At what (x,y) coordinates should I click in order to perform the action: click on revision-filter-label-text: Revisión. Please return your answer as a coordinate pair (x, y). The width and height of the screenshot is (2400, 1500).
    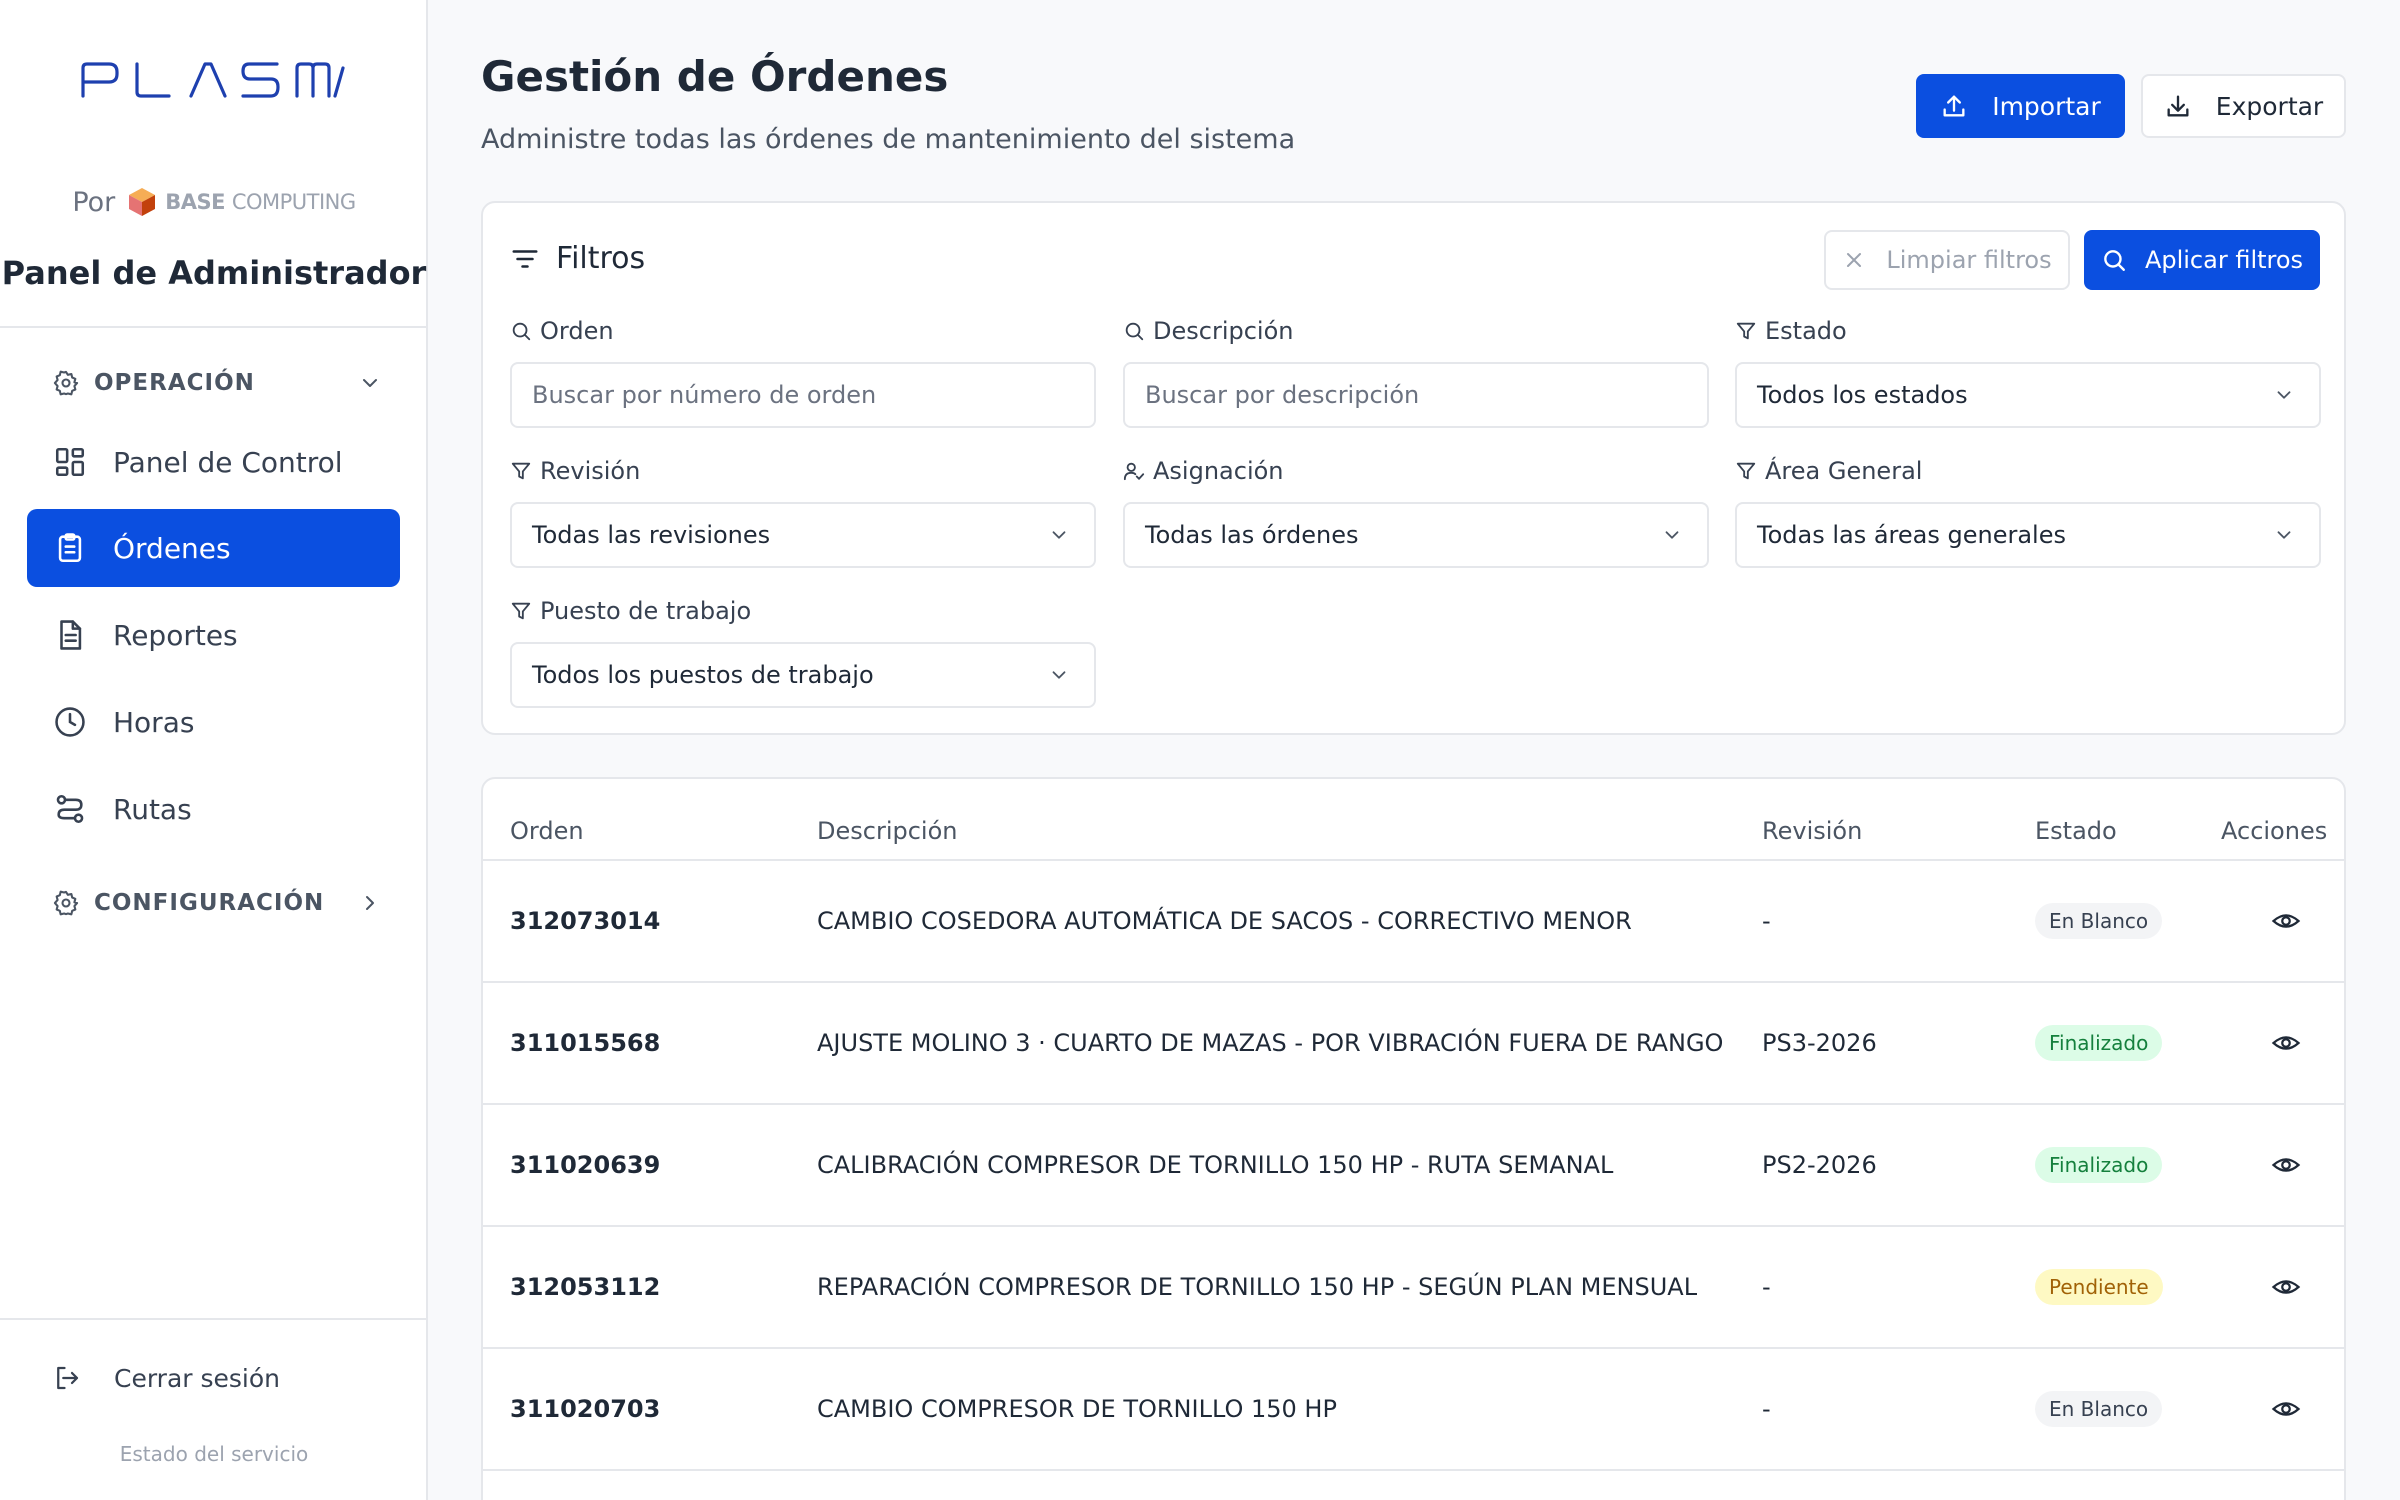
    Looking at the image, I should click on (590, 471).